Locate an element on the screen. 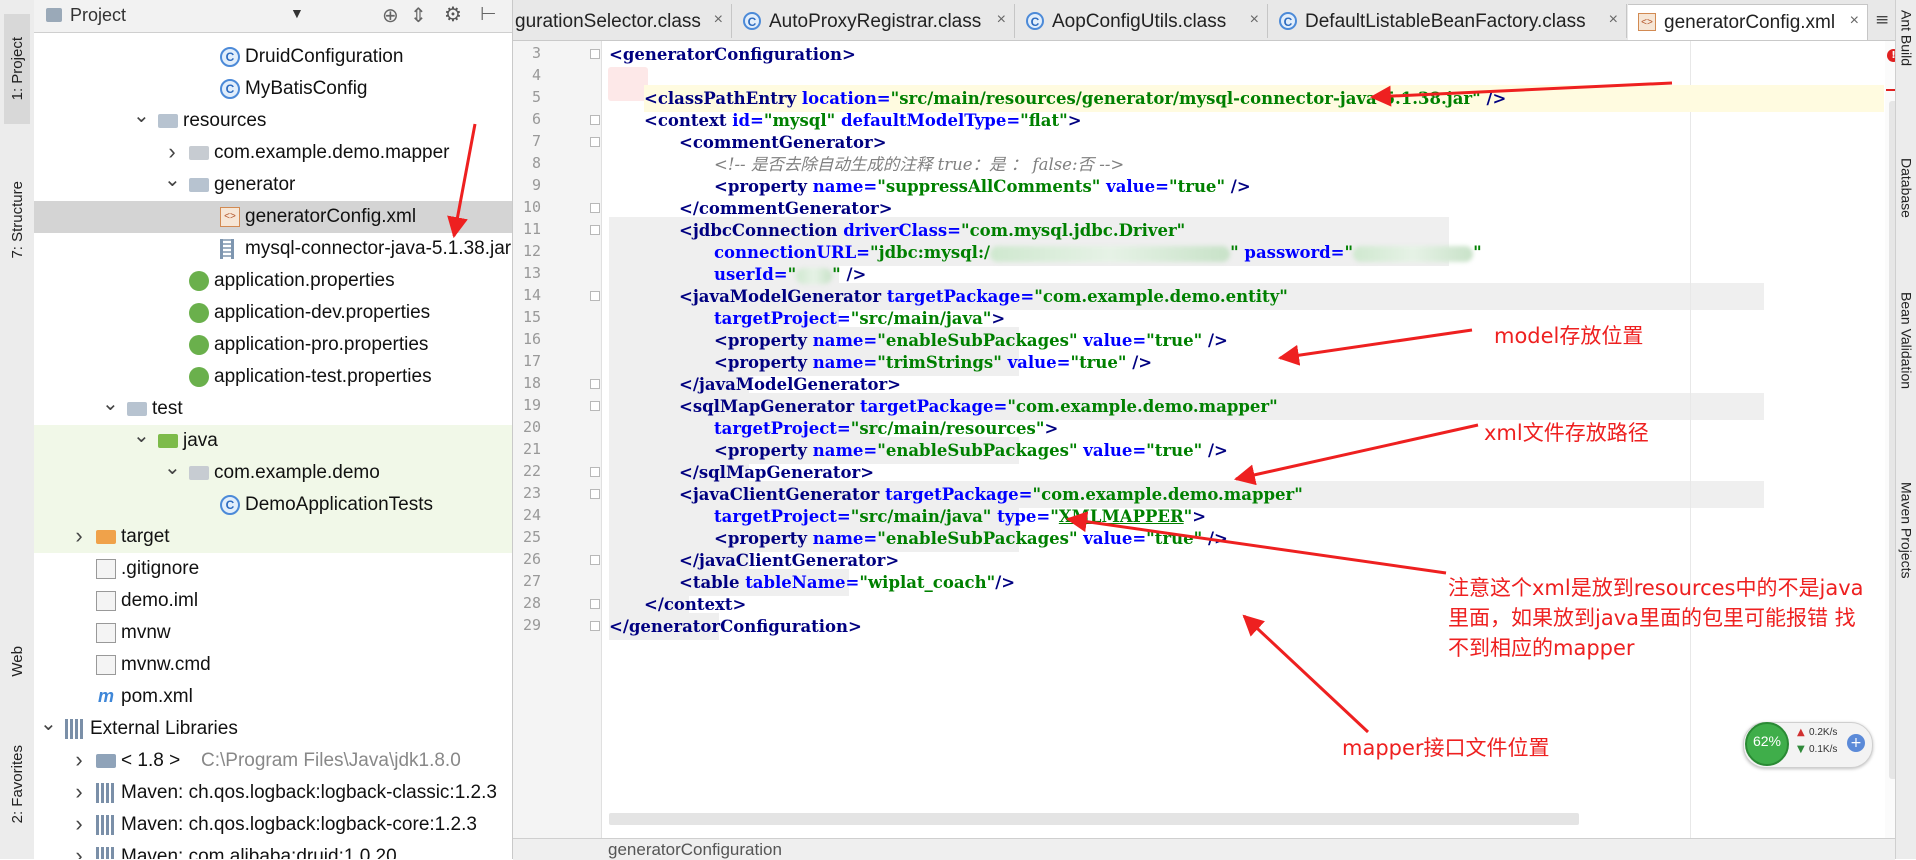 The height and width of the screenshot is (860, 1916). line-number: 13 is located at coordinates (531, 273).